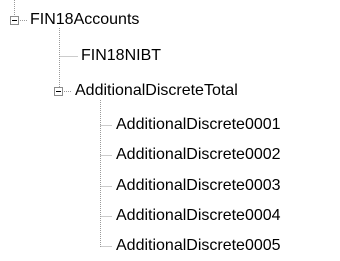  Describe the element at coordinates (198, 186) in the screenshot. I see `tree-node-additional-discrete-0003: AdditionalDiscrete0003` at that location.